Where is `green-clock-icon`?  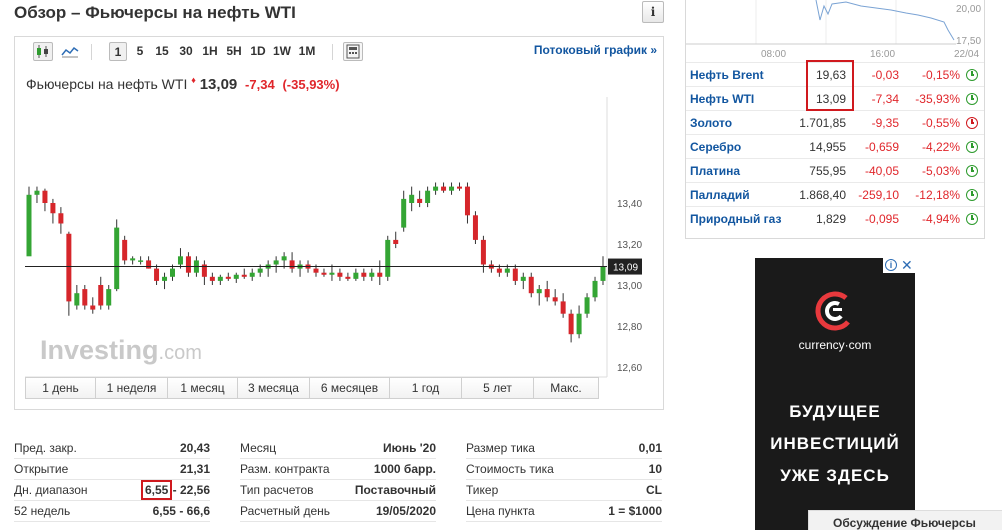
green-clock-icon is located at coordinates (972, 219).